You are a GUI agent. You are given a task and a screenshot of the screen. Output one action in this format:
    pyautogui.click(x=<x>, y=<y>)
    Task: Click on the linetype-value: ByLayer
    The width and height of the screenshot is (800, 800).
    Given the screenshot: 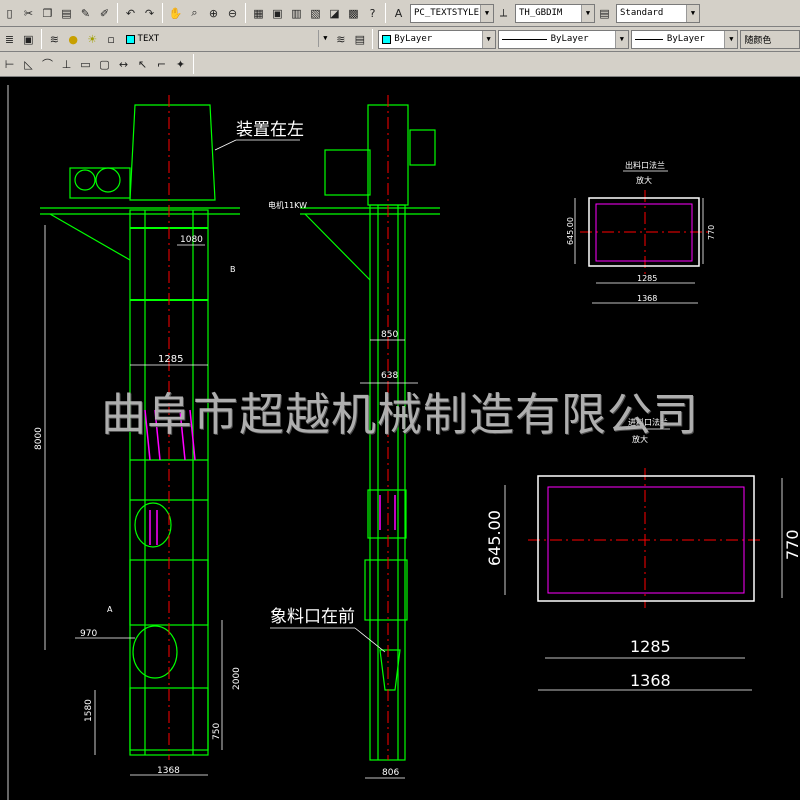 What is the action you would take?
    pyautogui.click(x=569, y=39)
    